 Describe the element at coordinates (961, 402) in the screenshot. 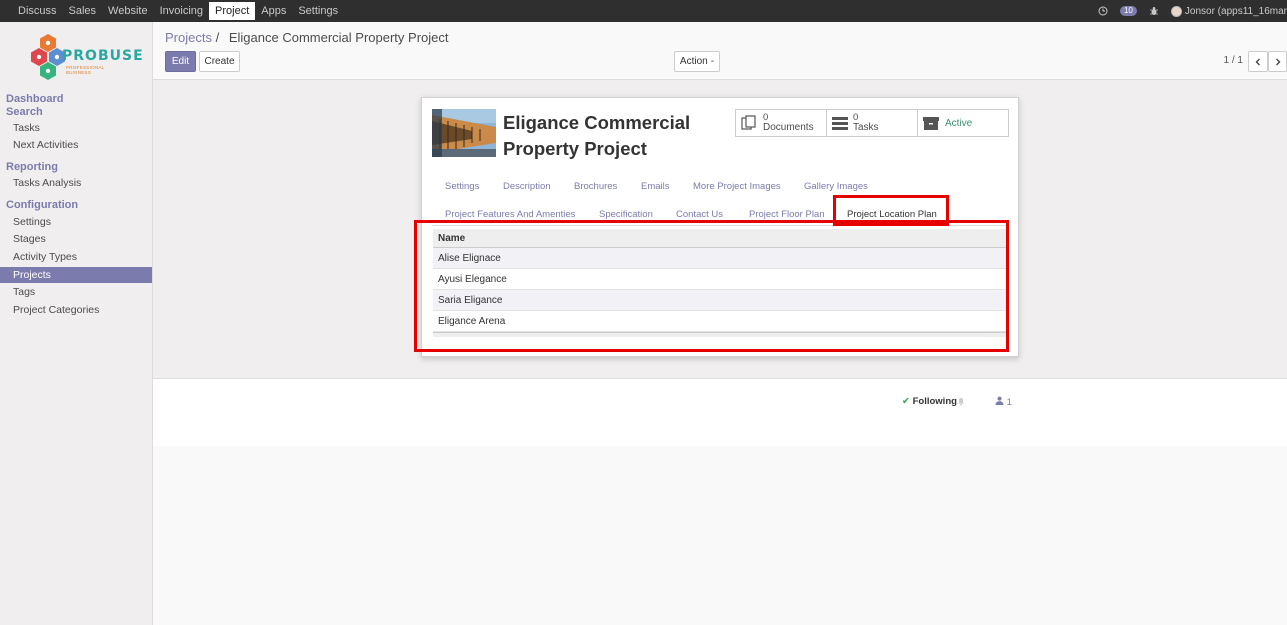

I see `bell-icon` at that location.